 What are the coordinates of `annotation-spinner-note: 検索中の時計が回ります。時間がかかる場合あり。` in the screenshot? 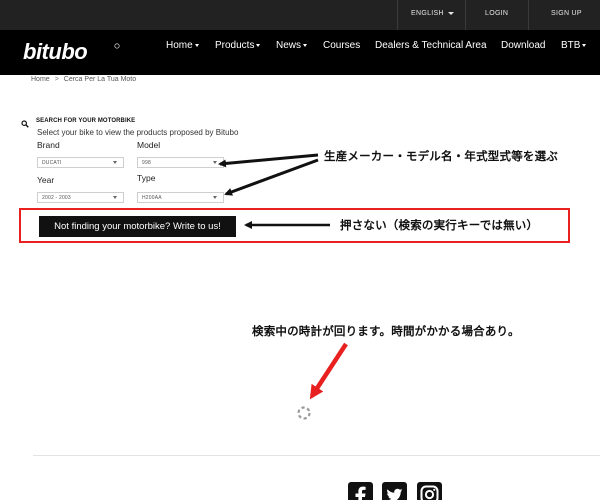 It's located at (386, 332).